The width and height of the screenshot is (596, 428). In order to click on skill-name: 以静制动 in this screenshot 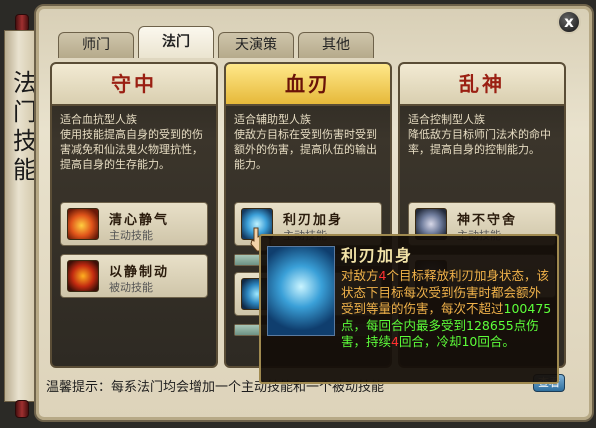, I will do `click(139, 272)`.